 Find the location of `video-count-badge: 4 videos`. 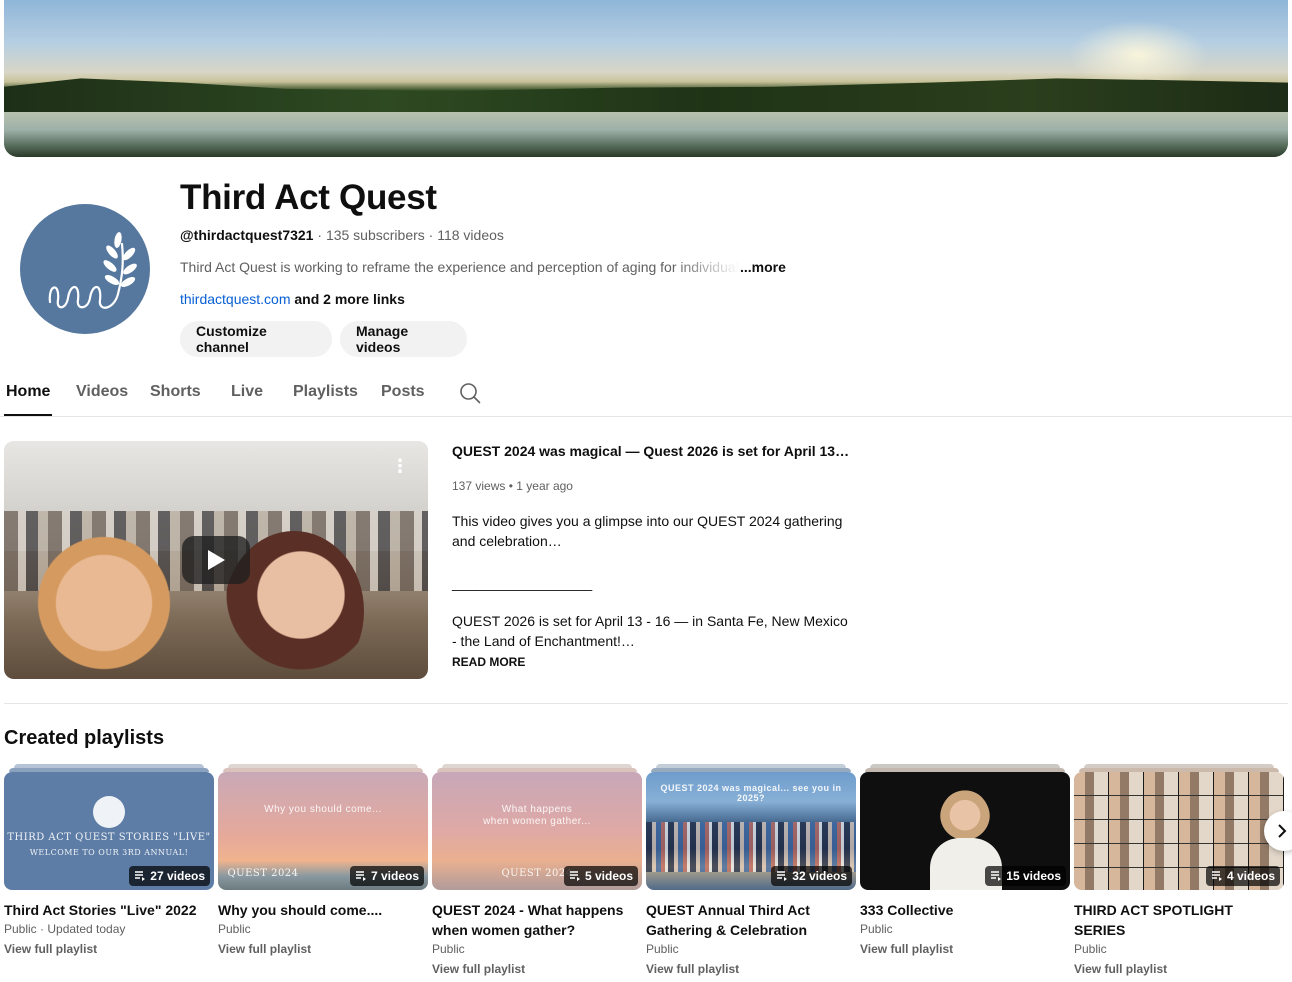

video-count-badge: 4 videos is located at coordinates (1242, 876).